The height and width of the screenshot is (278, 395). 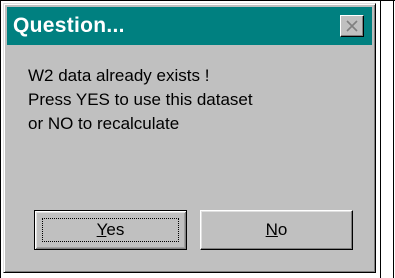 What do you see at coordinates (197, 0) in the screenshot?
I see `frame-top-line` at bounding box center [197, 0].